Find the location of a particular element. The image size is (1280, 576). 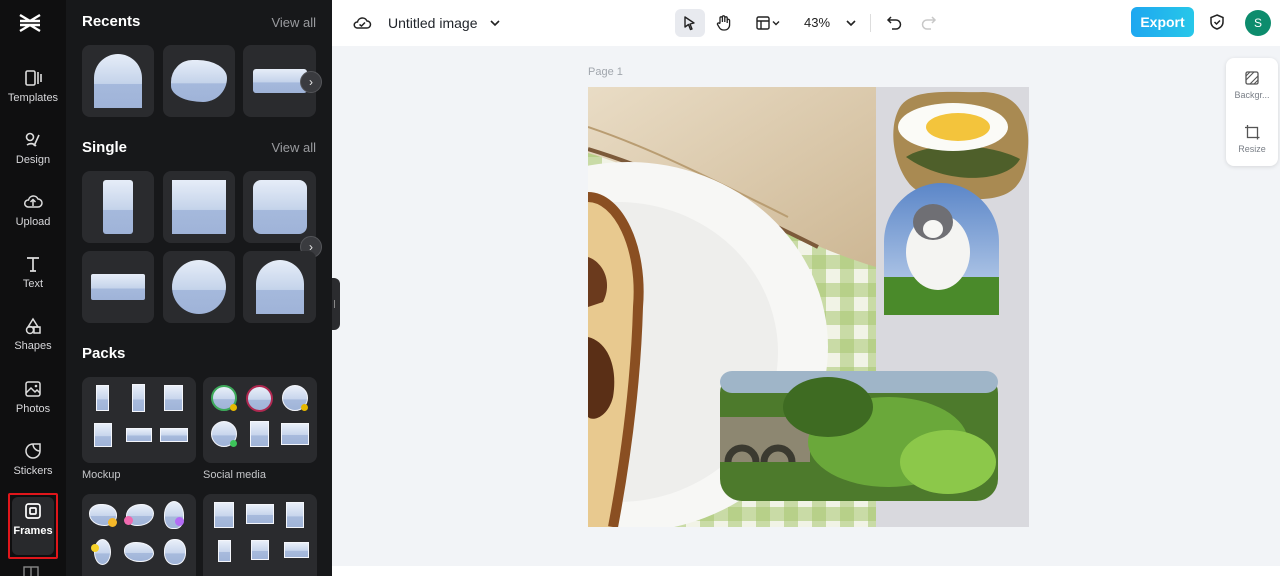

single-frame-portrait is located at coordinates (118, 207).